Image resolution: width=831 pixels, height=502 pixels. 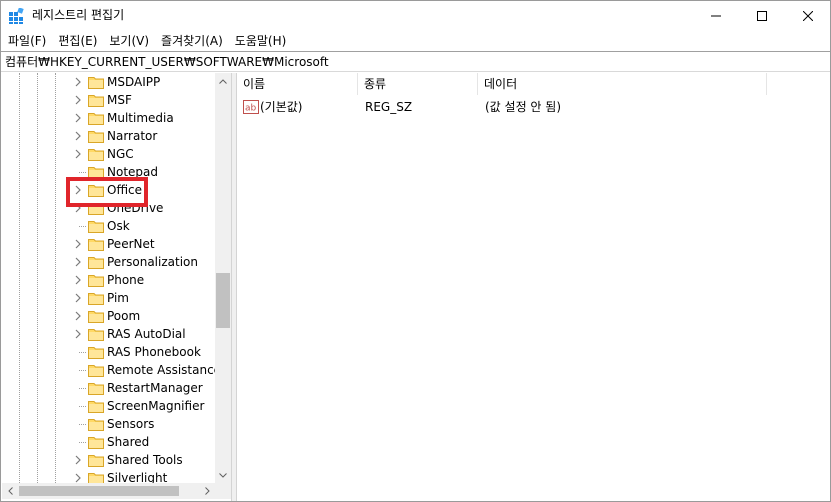 What do you see at coordinates (140, 118) in the screenshot?
I see `tree-item-label: Multimedia` at bounding box center [140, 118].